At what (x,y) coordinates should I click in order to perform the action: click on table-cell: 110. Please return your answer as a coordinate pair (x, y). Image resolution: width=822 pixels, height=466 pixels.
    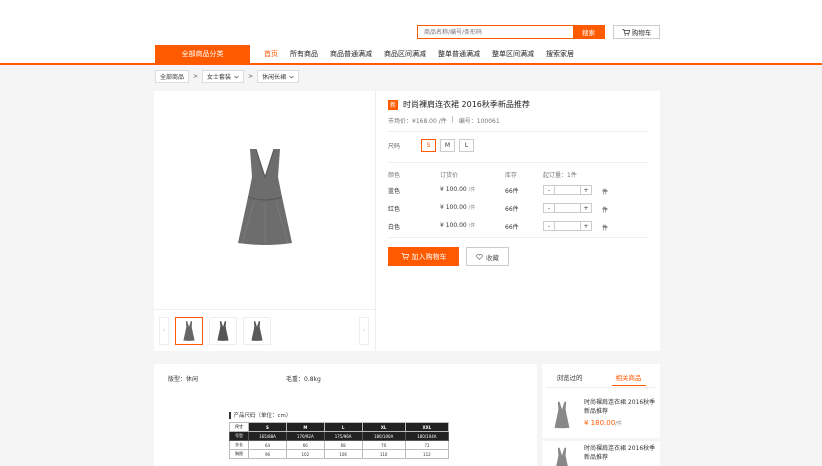
    Looking at the image, I should click on (383, 454).